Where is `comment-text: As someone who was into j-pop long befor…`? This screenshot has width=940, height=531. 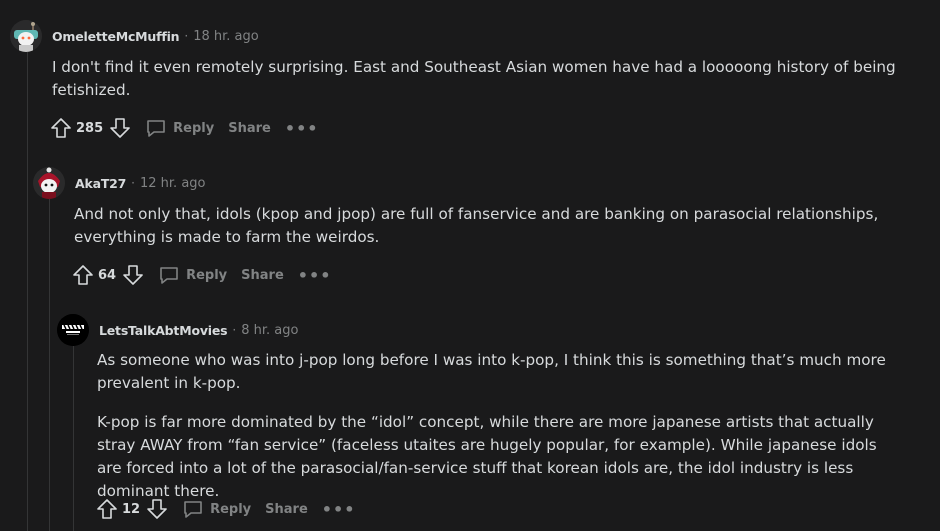 comment-text: As someone who was into j-pop long befor… is located at coordinates (491, 371).